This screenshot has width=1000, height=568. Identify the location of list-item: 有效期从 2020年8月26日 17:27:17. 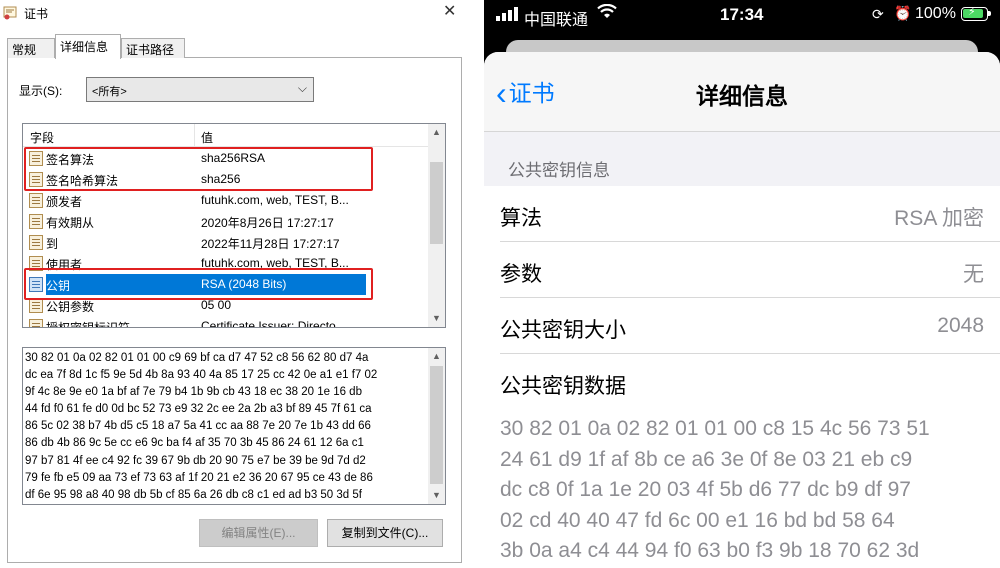
(225, 221).